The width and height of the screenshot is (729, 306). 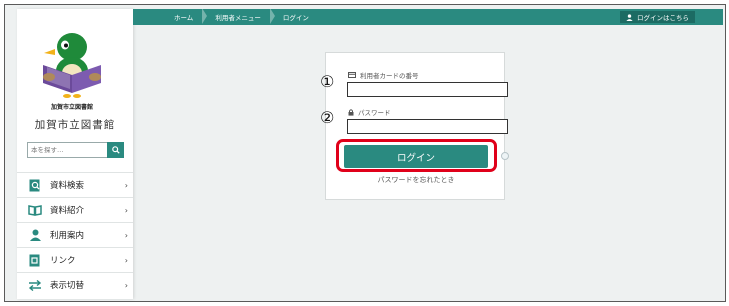 What do you see at coordinates (35, 285) in the screenshot?
I see `swap-arrows-icon` at bounding box center [35, 285].